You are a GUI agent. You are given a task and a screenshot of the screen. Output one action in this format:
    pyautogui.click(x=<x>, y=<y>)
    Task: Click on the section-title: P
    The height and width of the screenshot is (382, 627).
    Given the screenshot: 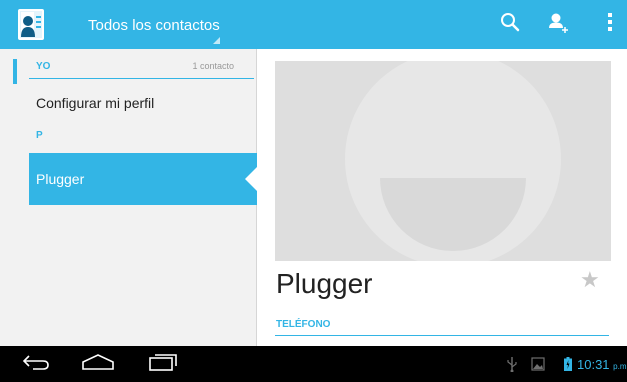 What is the action you would take?
    pyautogui.click(x=39, y=135)
    